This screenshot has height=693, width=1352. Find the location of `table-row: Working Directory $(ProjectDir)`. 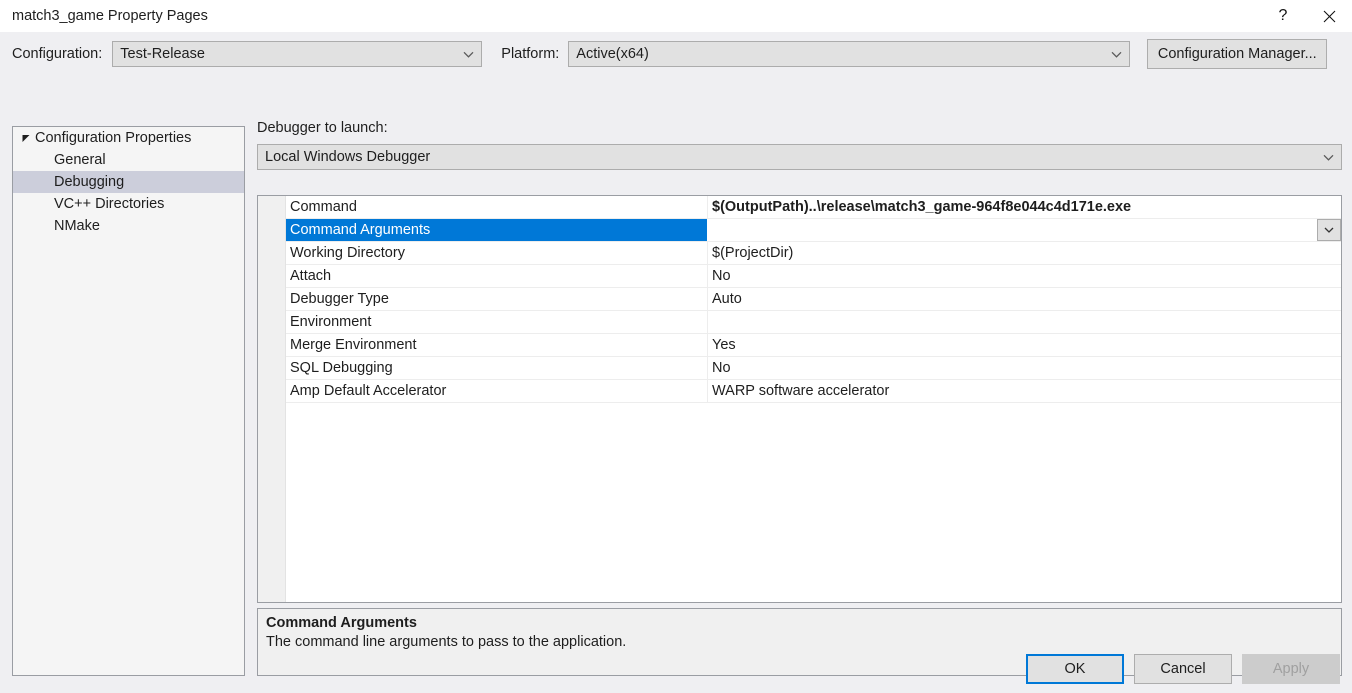

table-row: Working Directory $(ProjectDir) is located at coordinates (813, 253).